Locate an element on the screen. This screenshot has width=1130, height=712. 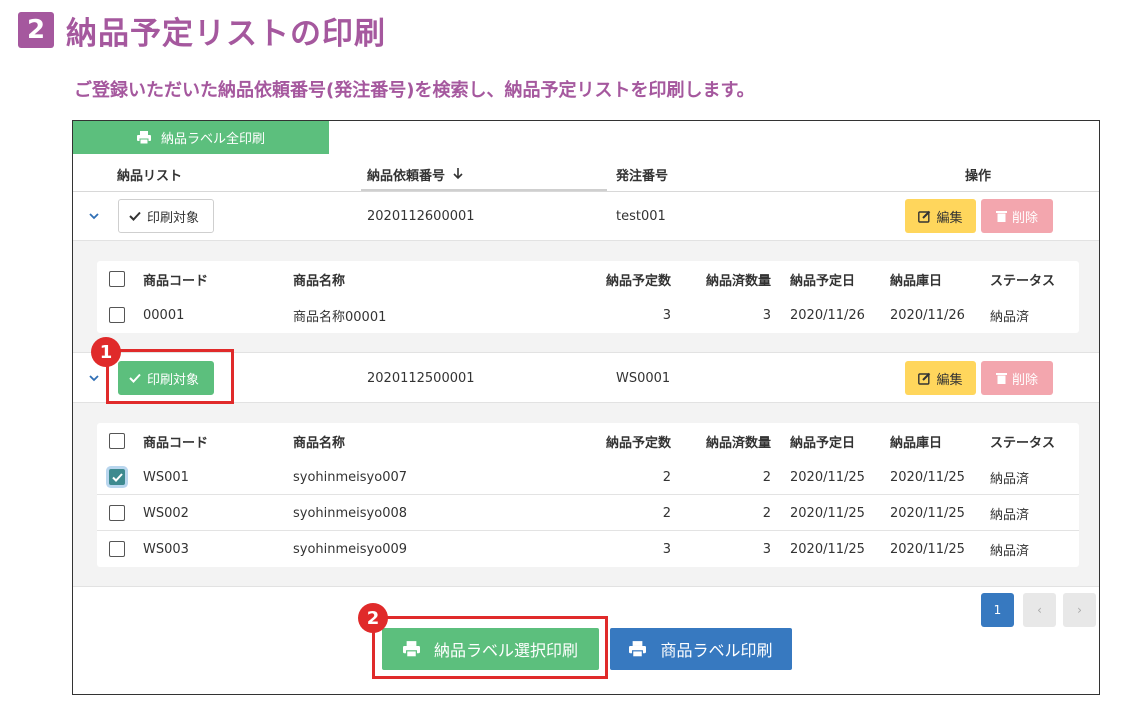
step-marker-1: 1 is located at coordinates (106, 352).